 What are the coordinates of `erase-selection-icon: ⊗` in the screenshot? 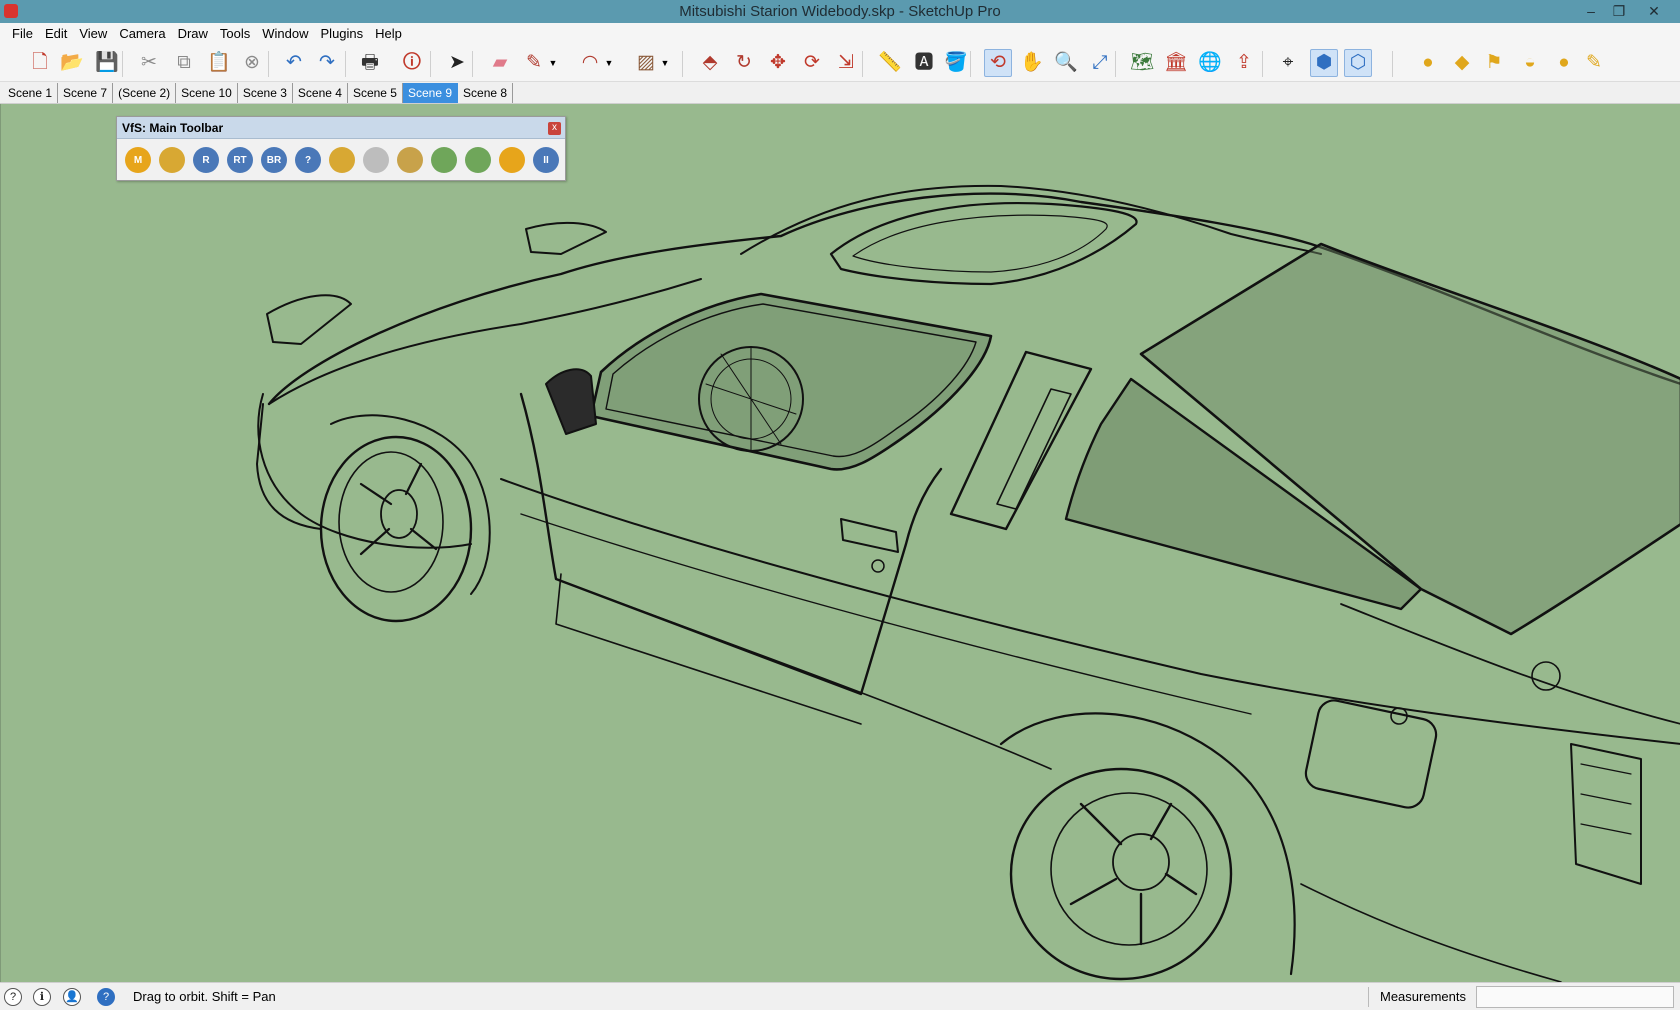 It's located at (252, 63).